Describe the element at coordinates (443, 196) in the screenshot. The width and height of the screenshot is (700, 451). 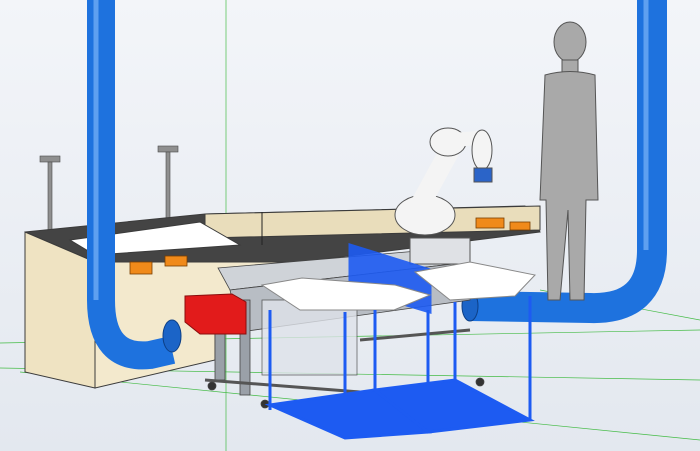
I see `robot-arm` at that location.